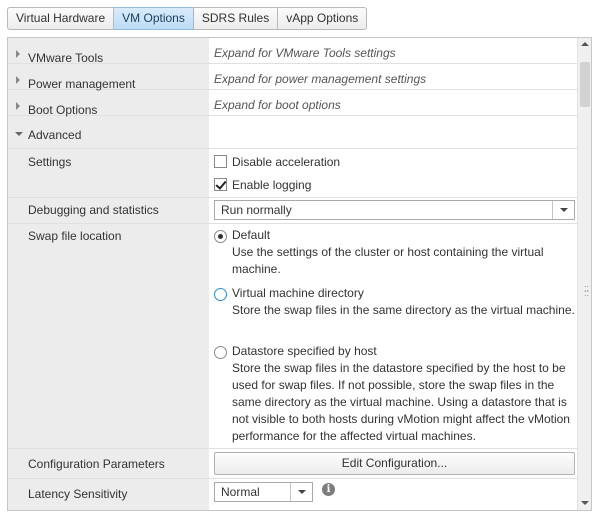 The width and height of the screenshot is (596, 518). Describe the element at coordinates (78, 494) in the screenshot. I see `latency-label: Latency Sensitivity` at that location.